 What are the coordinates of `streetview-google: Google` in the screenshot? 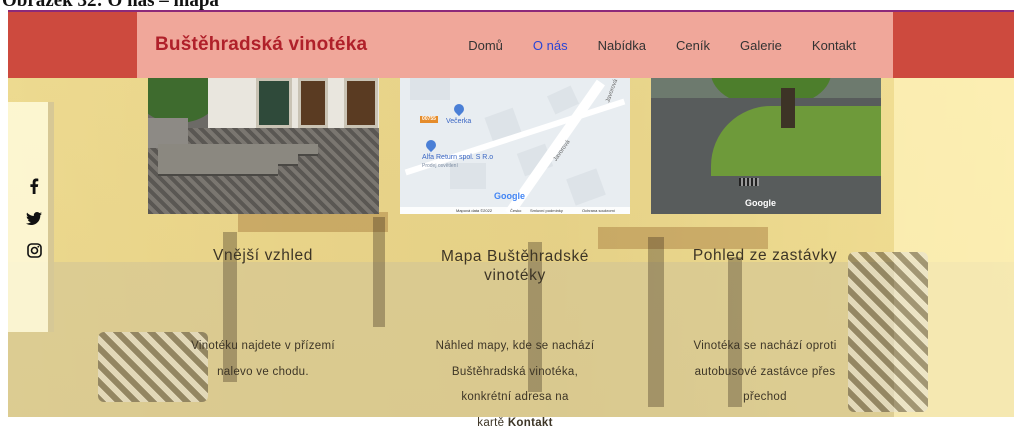 It's located at (760, 203).